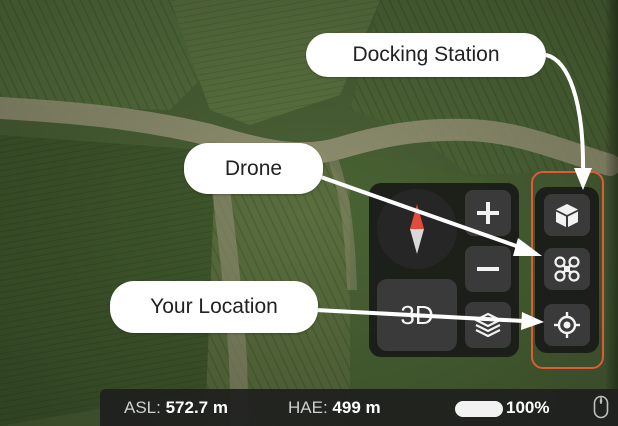  I want to click on compass-button, so click(417, 229).